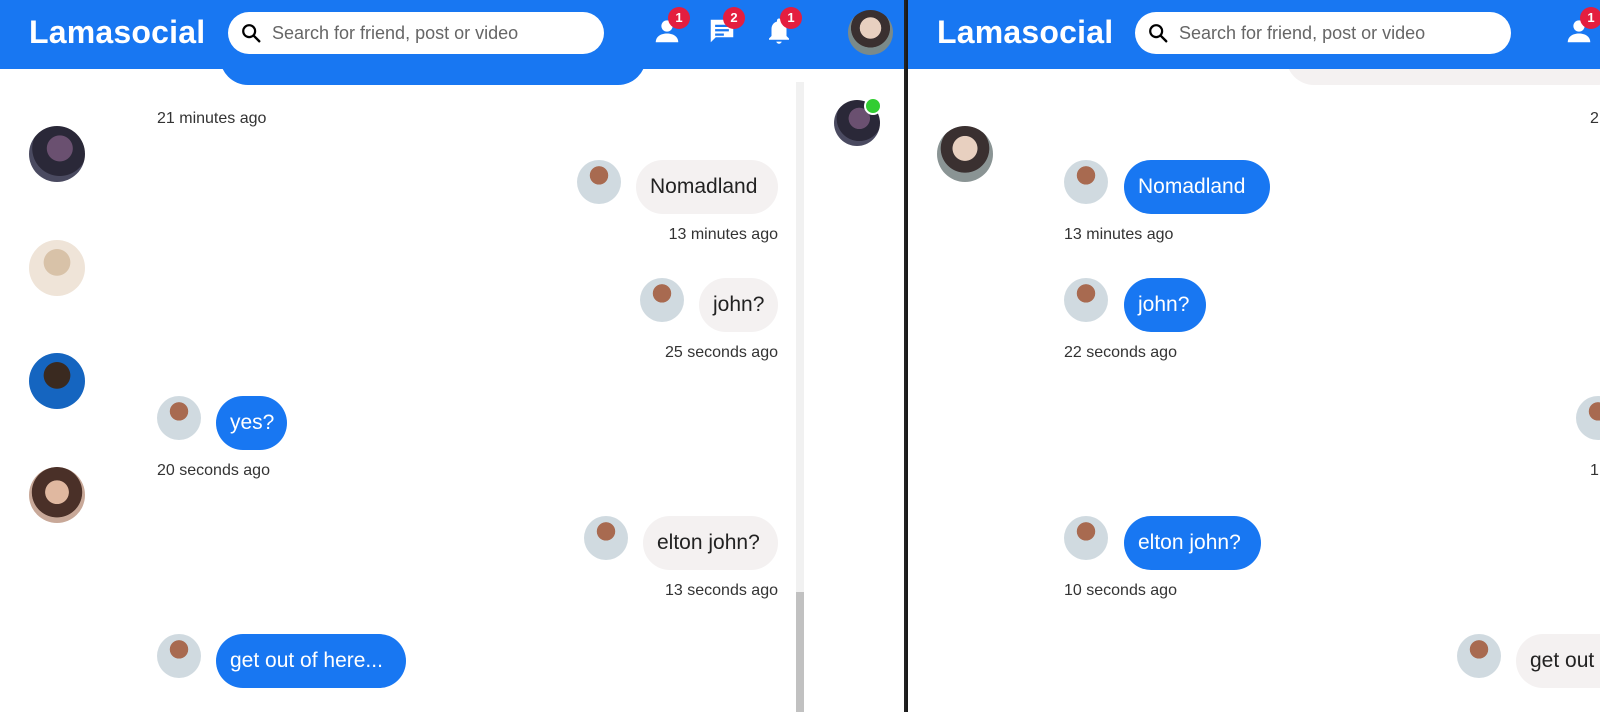 This screenshot has height=712, width=1600. Describe the element at coordinates (213, 470) in the screenshot. I see `message-timestamp: 20 seconds ago` at that location.